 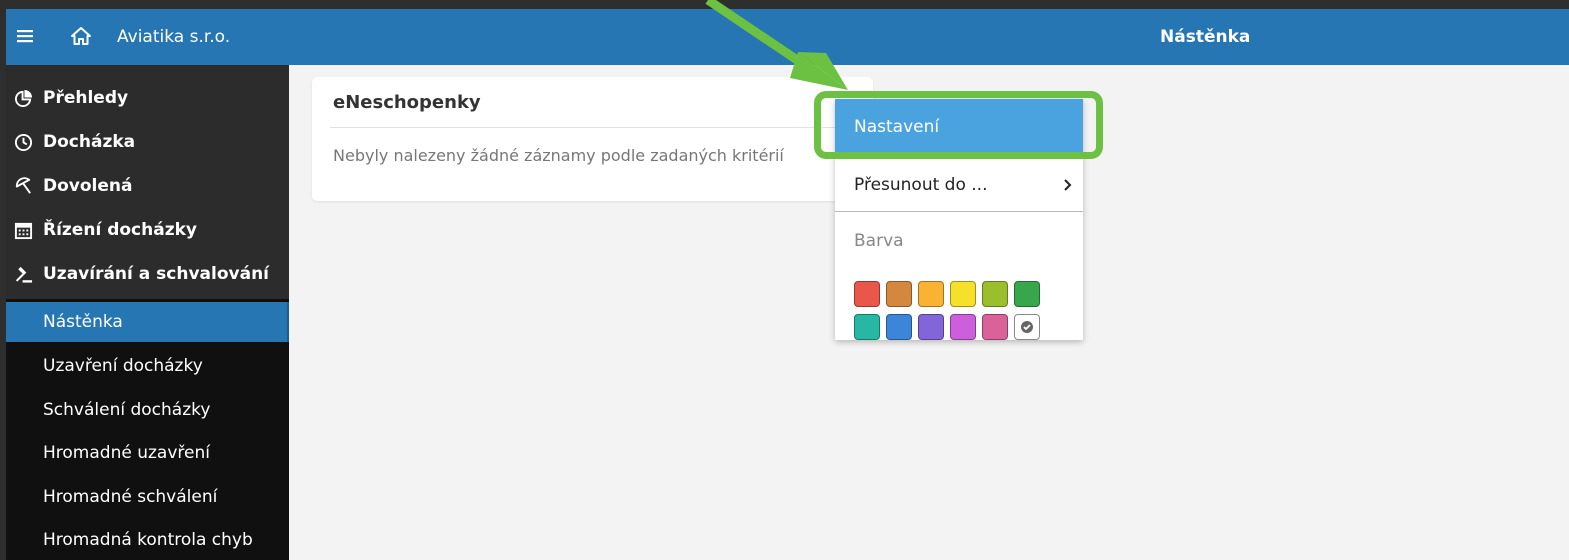 I want to click on sidebar-subitem-label: Hromadná kontrola chyb, so click(x=148, y=540).